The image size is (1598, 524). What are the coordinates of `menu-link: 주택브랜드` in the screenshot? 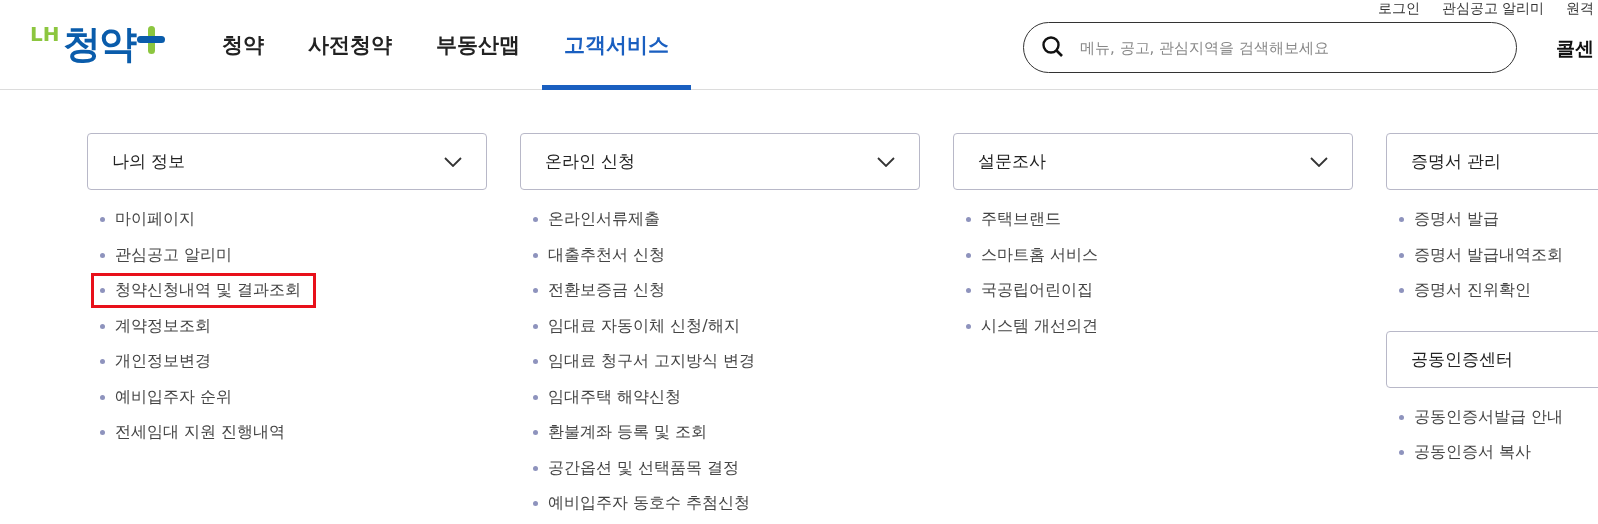 It's located at (1016, 220).